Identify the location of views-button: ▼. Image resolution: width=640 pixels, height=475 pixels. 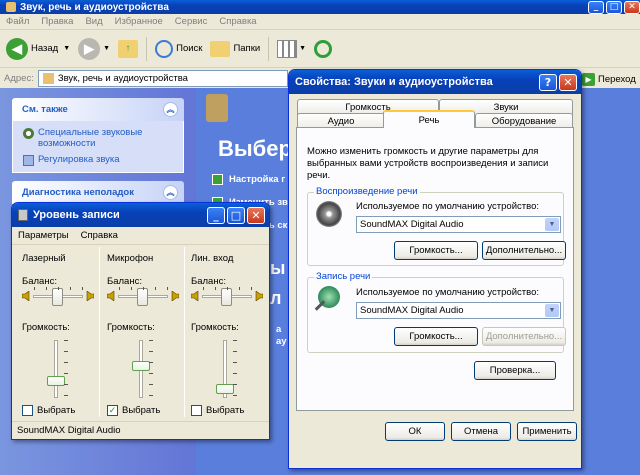
(291, 48).